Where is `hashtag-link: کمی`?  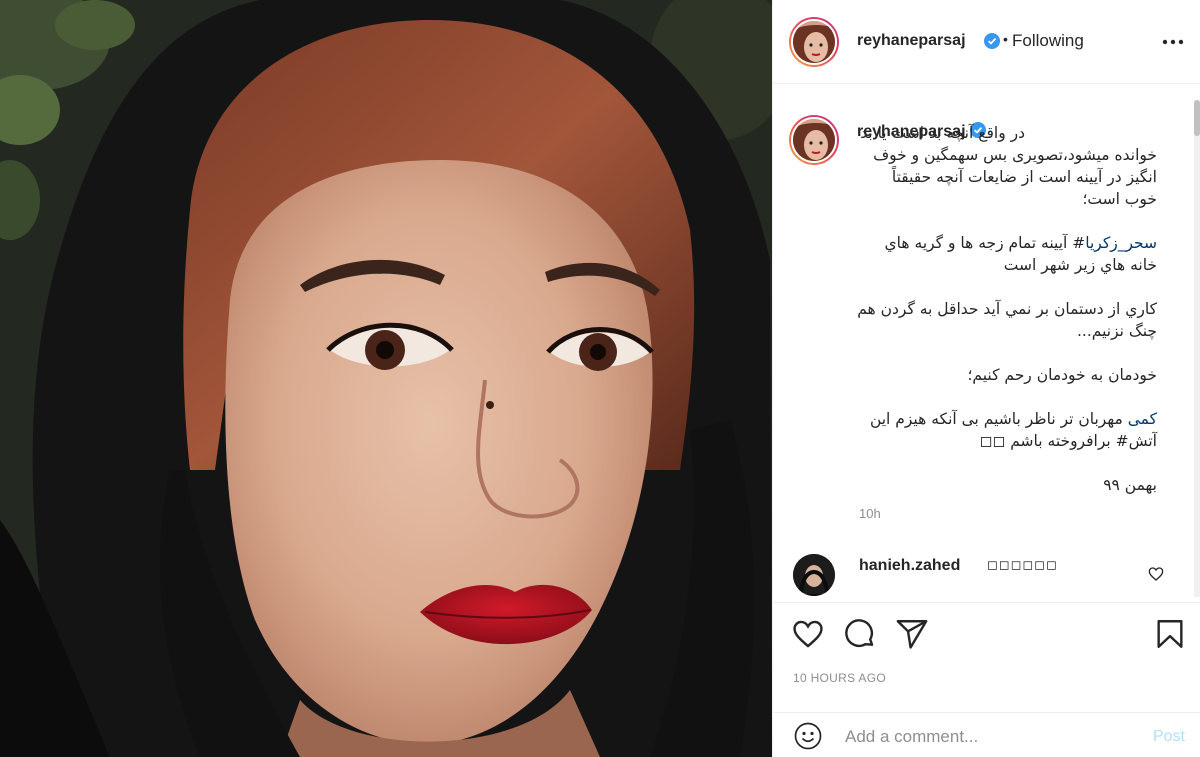
hashtag-link: کمی is located at coordinates (1142, 419).